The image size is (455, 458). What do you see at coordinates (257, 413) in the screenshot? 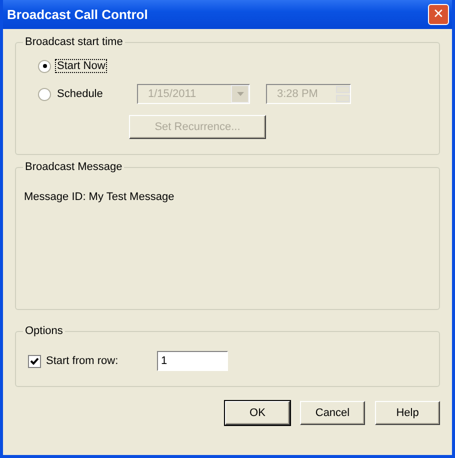
I see `dialog-button: OK` at bounding box center [257, 413].